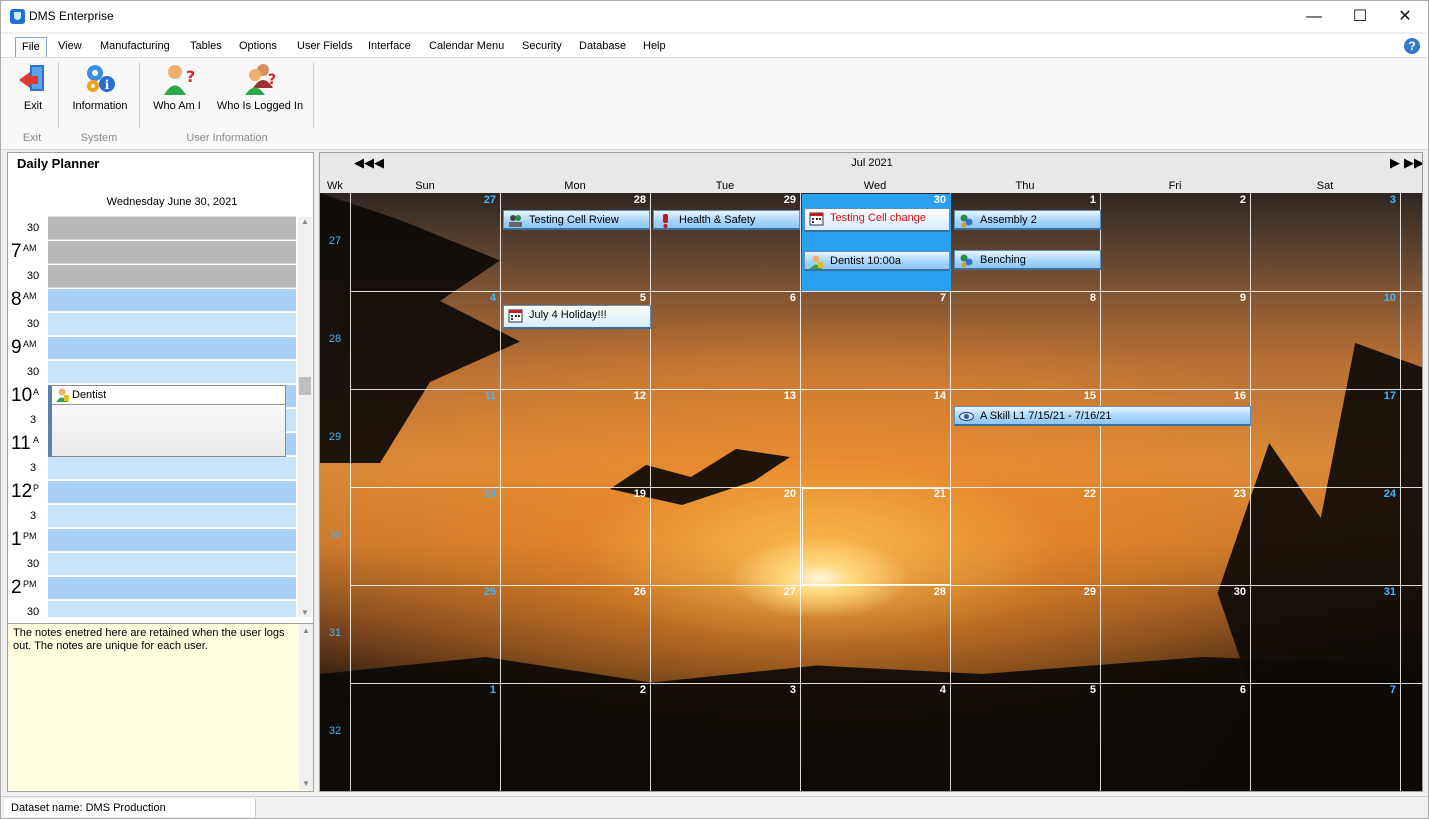 The image size is (1429, 819). What do you see at coordinates (1381, 592) in the screenshot?
I see `day-number: 31` at bounding box center [1381, 592].